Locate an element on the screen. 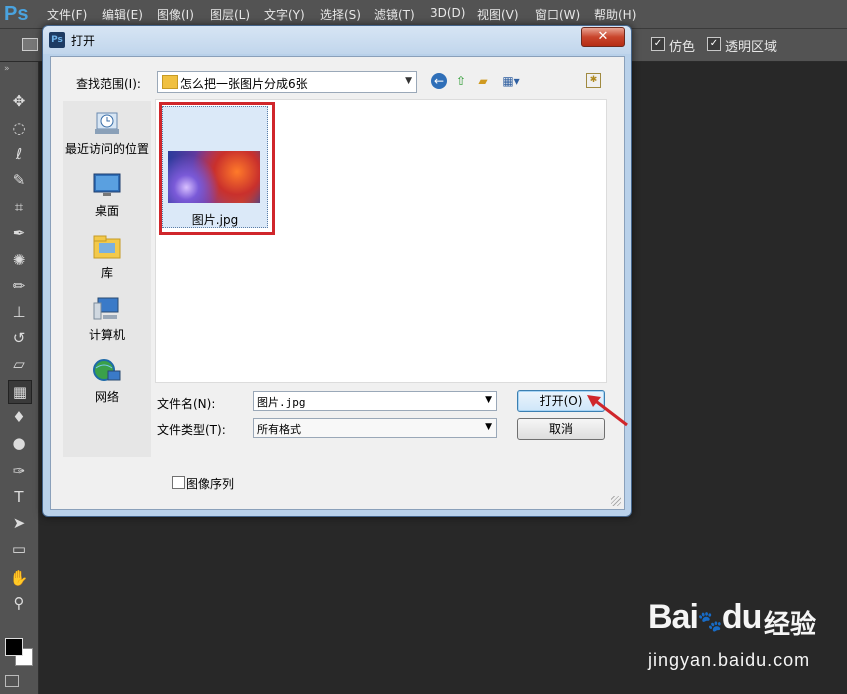  menu-view: 视图(V) is located at coordinates (498, 14).